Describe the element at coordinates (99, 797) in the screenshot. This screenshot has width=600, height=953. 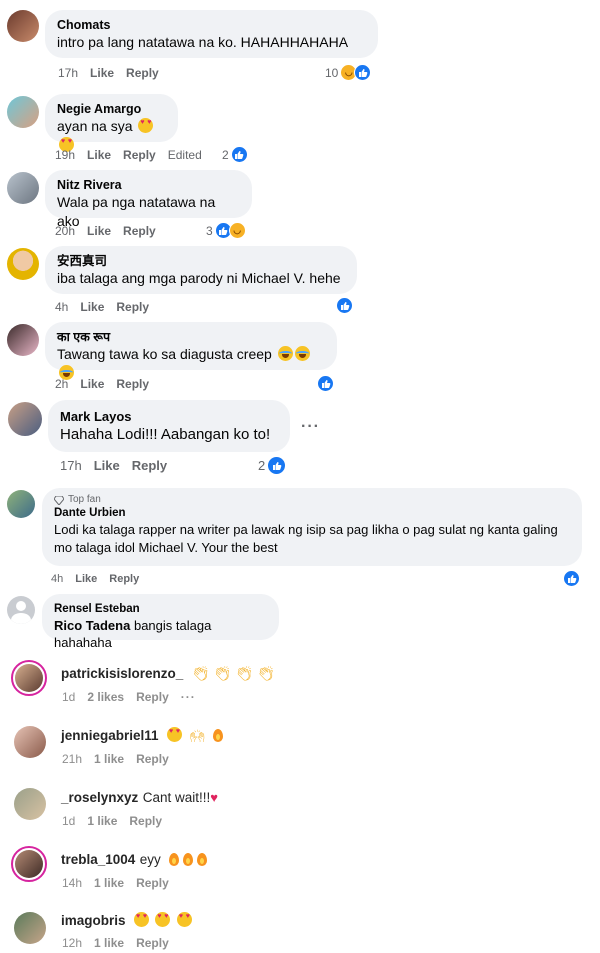
I see `ig-username: _roselynxyz` at that location.